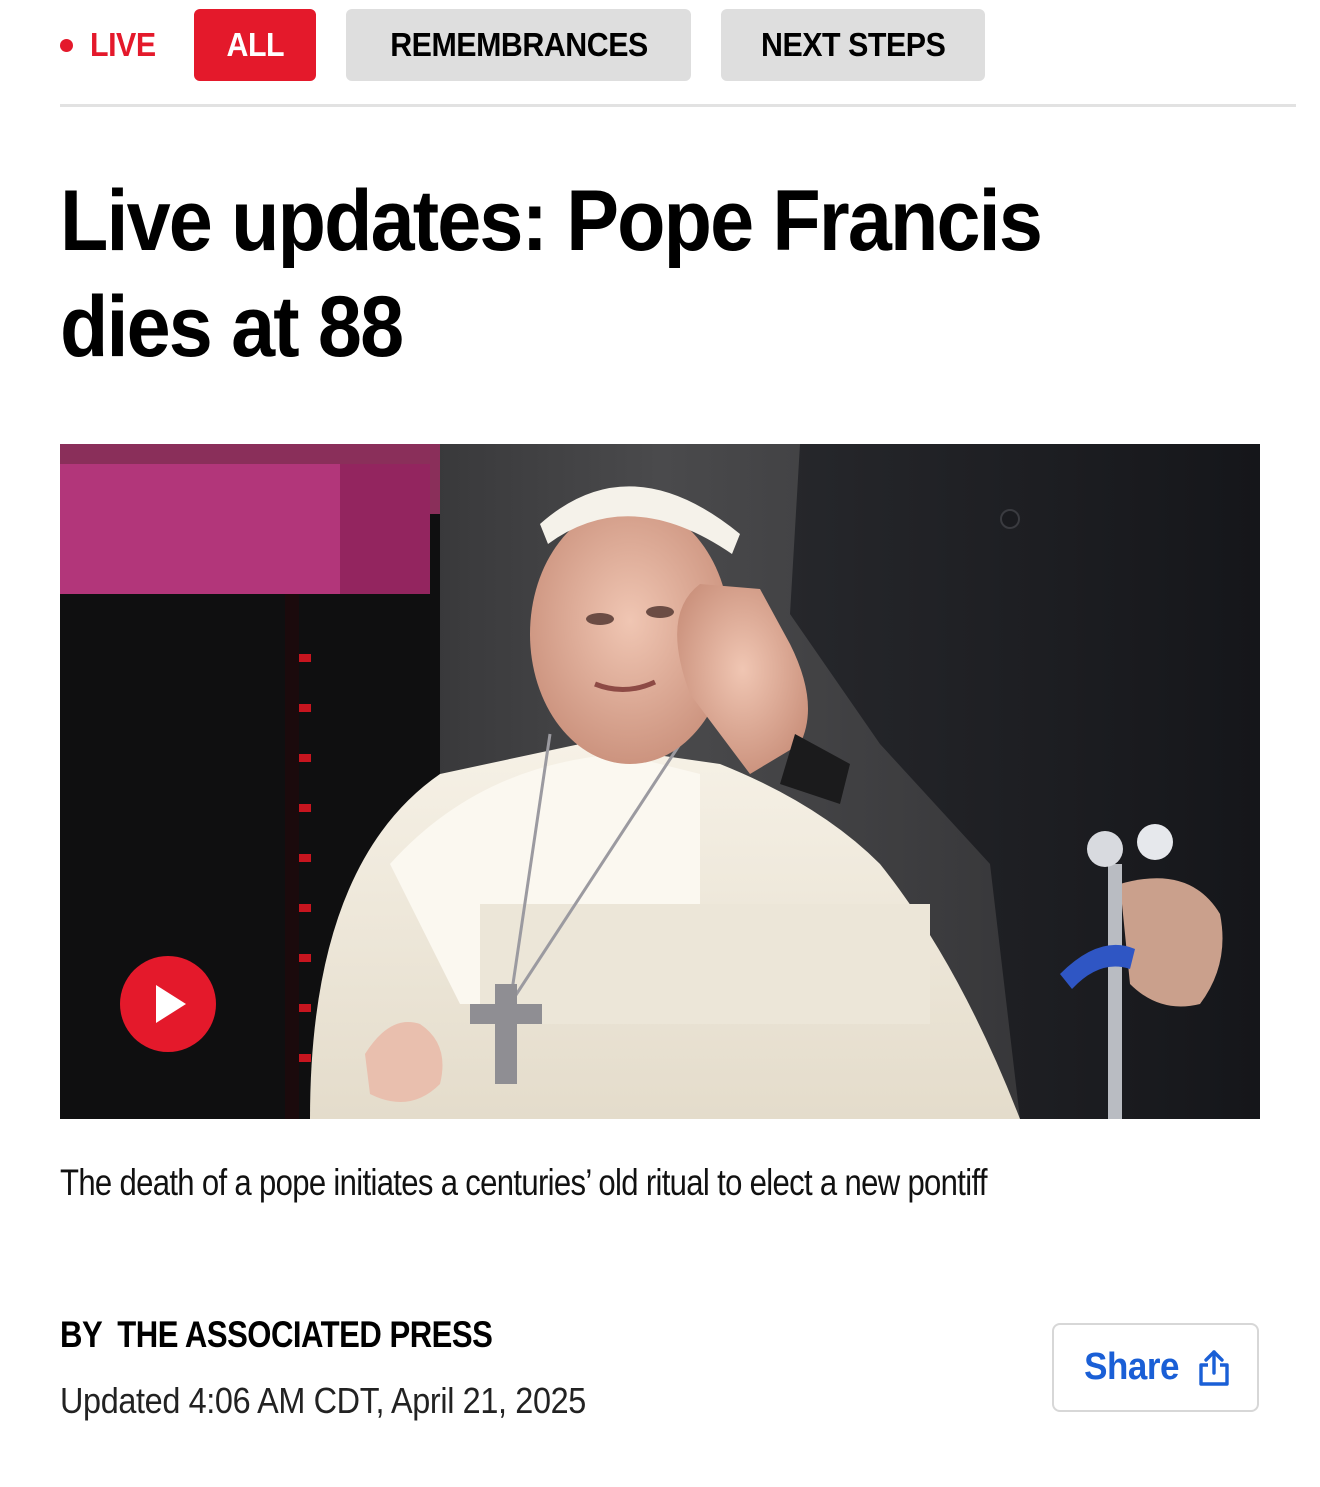 Image resolution: width=1320 pixels, height=1487 pixels. I want to click on byline: BY THE ASSOCIATED PRESS, so click(276, 1335).